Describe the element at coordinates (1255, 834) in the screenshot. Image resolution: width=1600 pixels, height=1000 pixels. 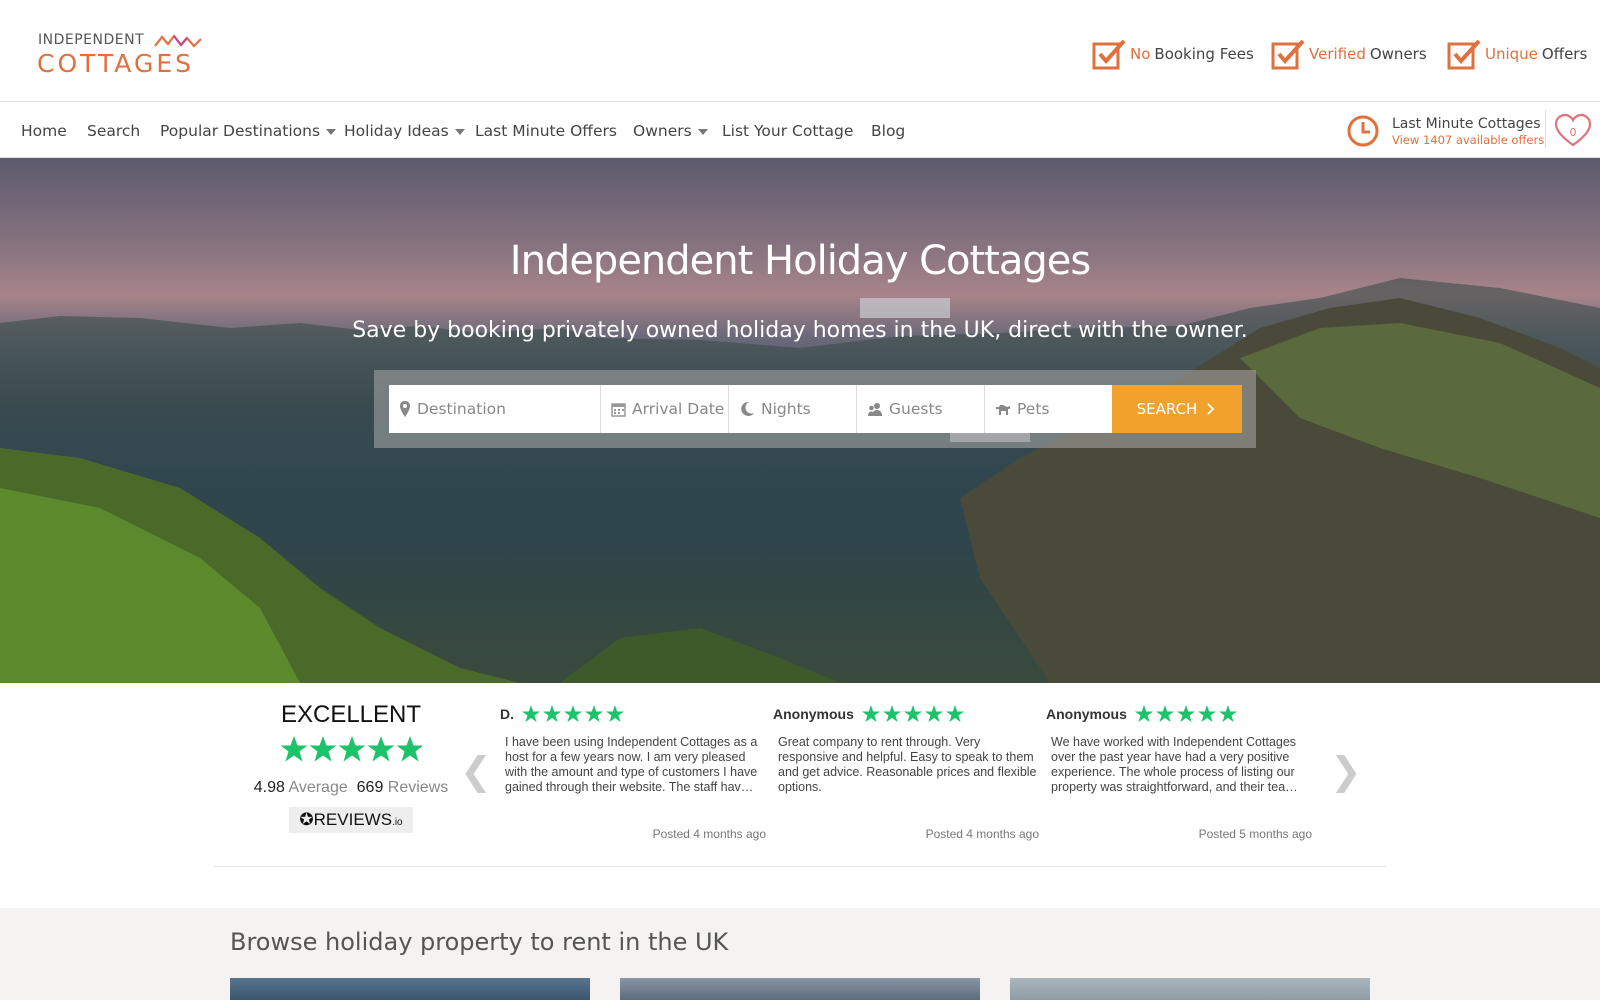
I see `review-posted: Posted 5 months ago` at that location.